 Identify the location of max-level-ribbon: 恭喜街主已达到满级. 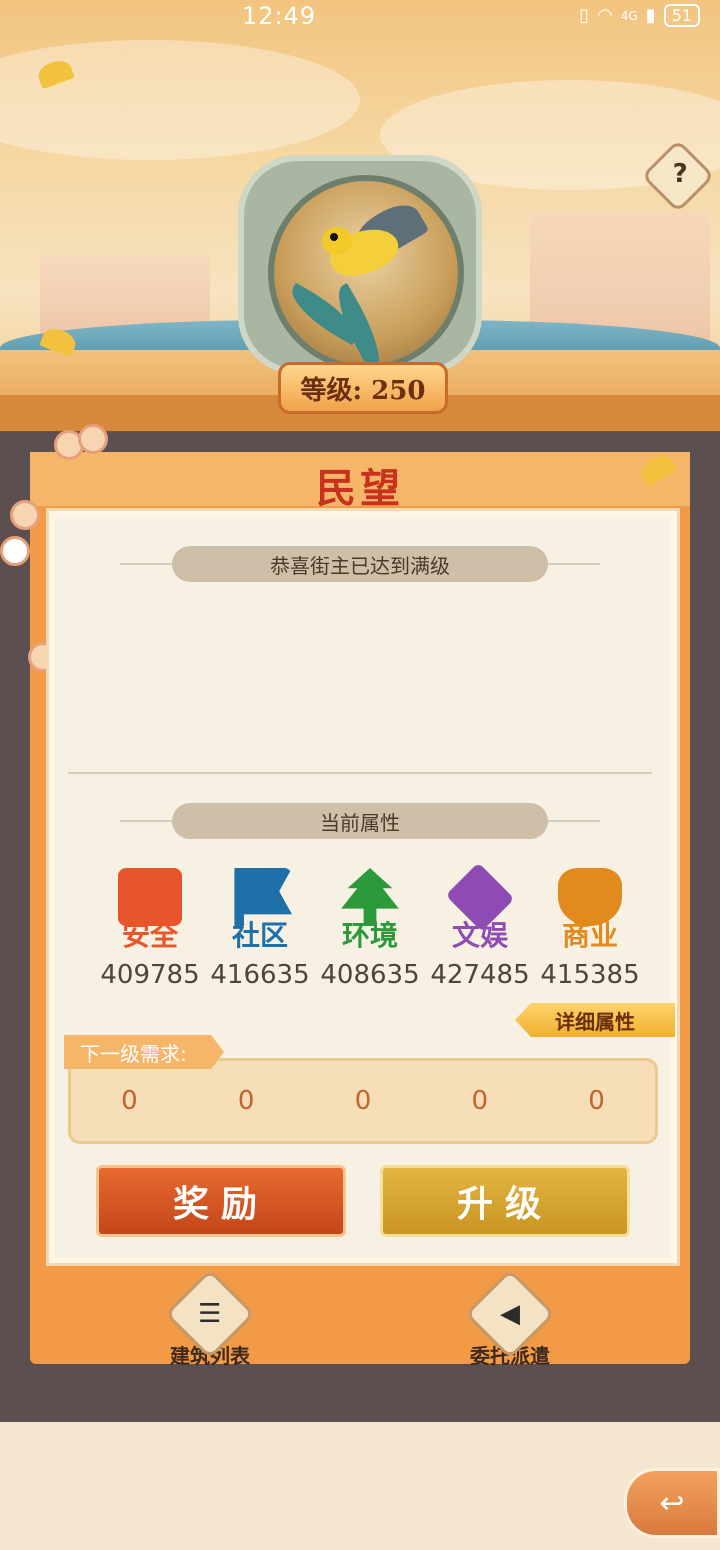
(360, 564).